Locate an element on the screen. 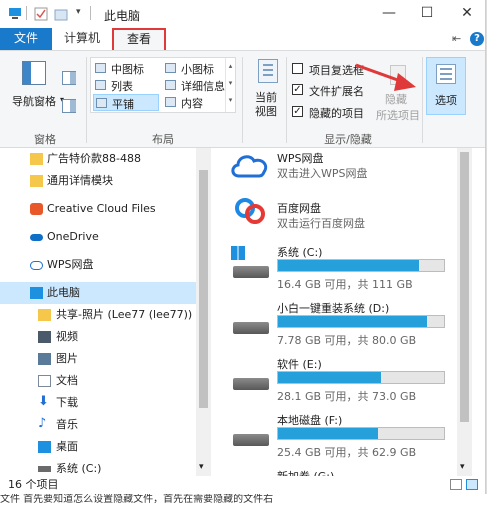 The width and height of the screenshot is (496, 505). small-icons-icon is located at coordinates (170, 68).